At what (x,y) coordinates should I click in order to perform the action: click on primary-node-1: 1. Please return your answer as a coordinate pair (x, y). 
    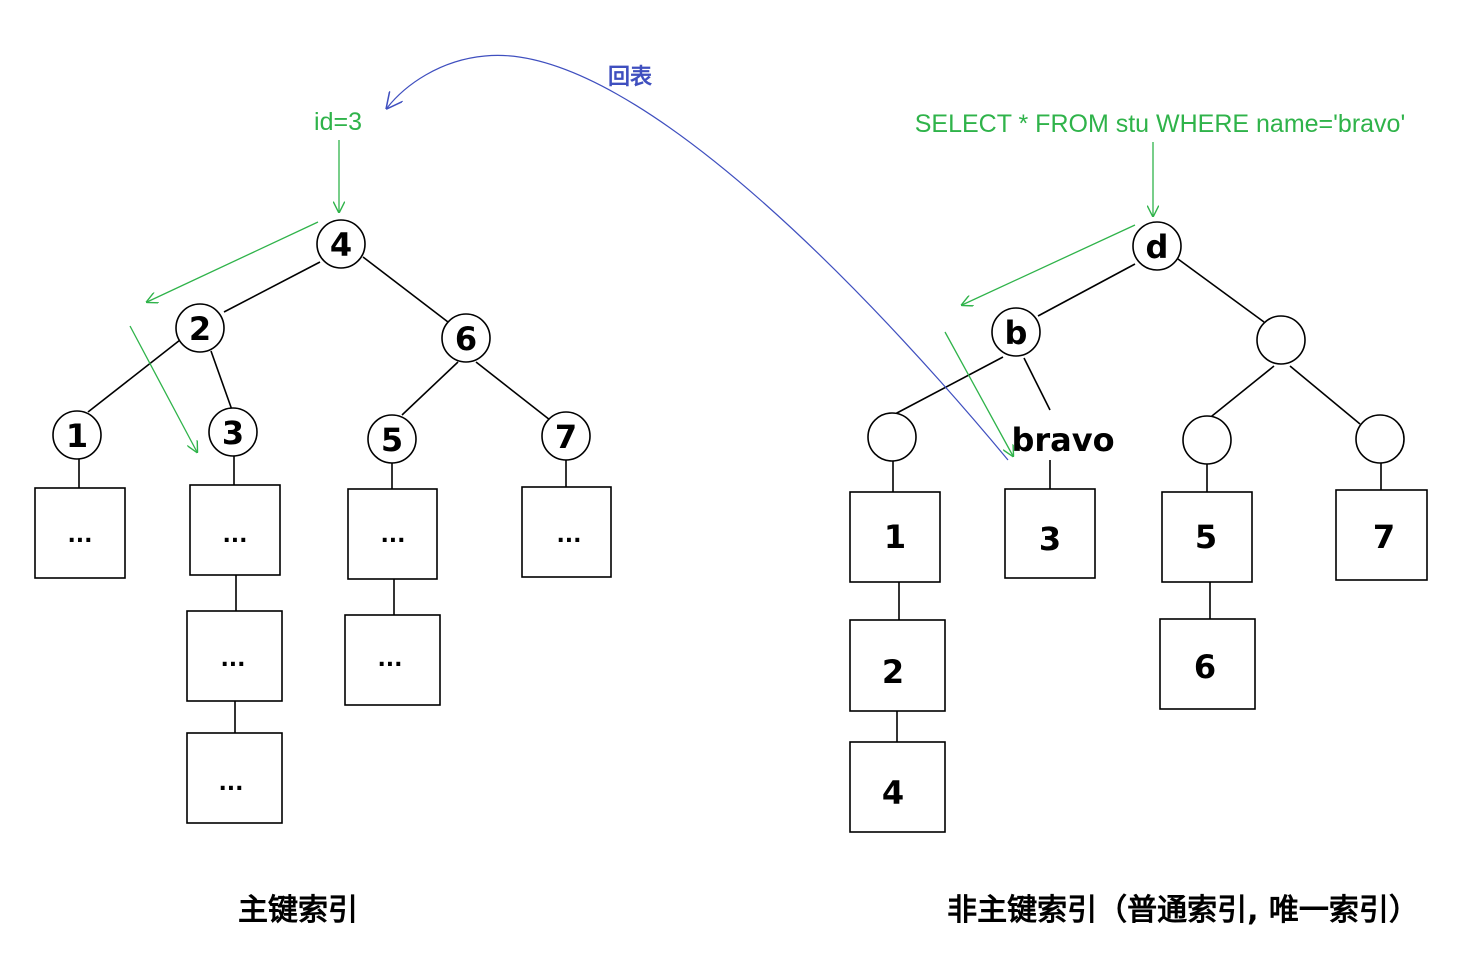
    Looking at the image, I should click on (77, 435).